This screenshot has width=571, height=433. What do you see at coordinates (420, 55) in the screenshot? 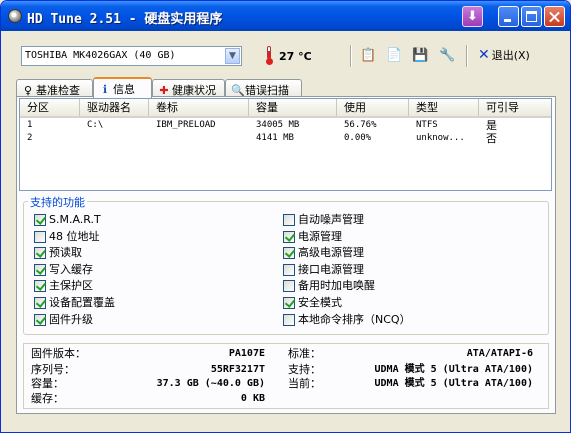
I see `save-icon: 💾` at bounding box center [420, 55].